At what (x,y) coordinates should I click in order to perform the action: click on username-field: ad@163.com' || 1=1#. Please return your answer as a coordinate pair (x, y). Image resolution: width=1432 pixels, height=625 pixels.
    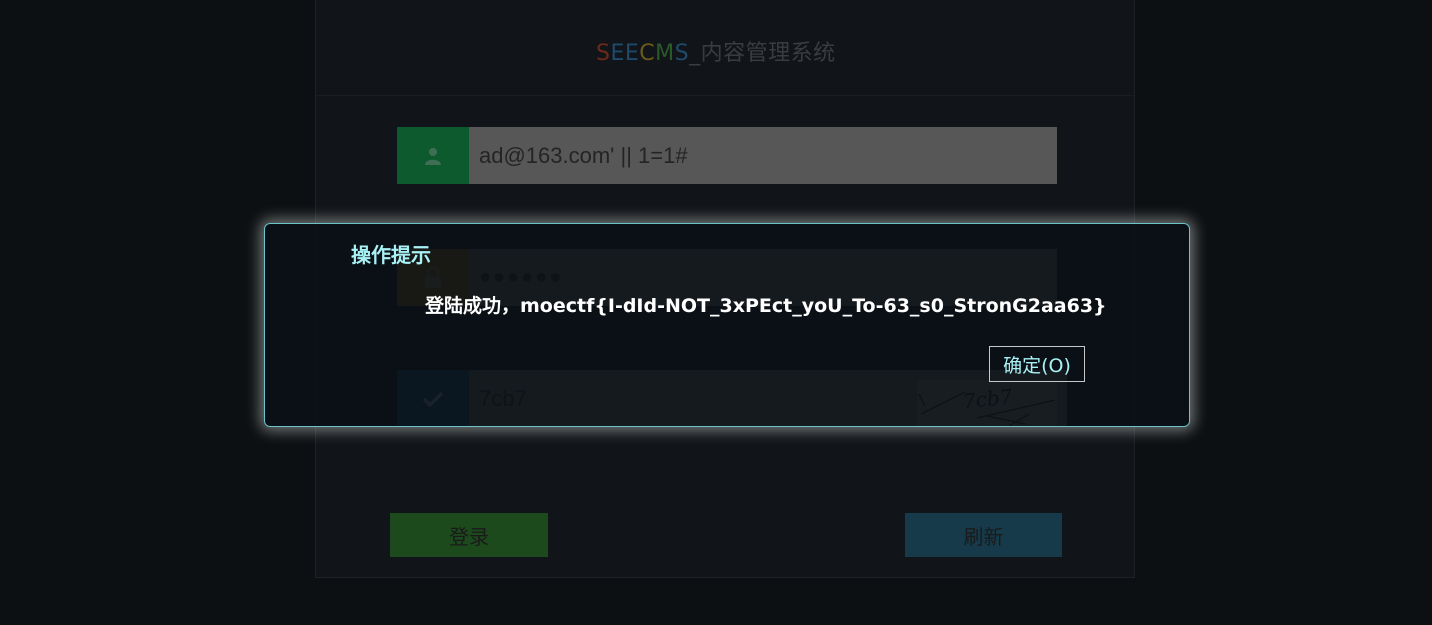
    Looking at the image, I should click on (727, 155).